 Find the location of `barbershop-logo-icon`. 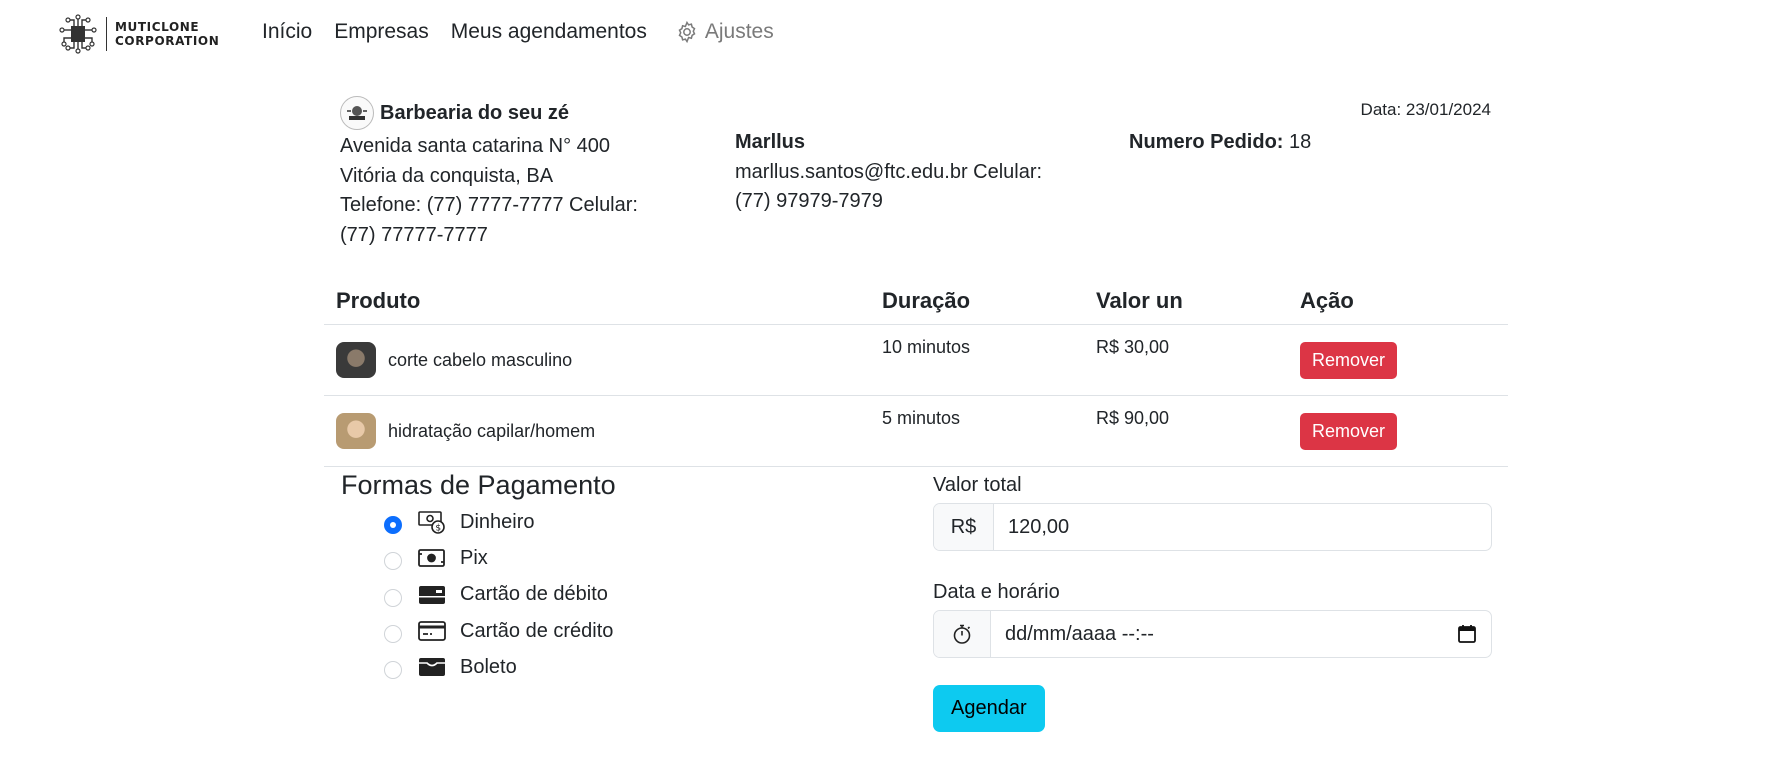

barbershop-logo-icon is located at coordinates (357, 113).